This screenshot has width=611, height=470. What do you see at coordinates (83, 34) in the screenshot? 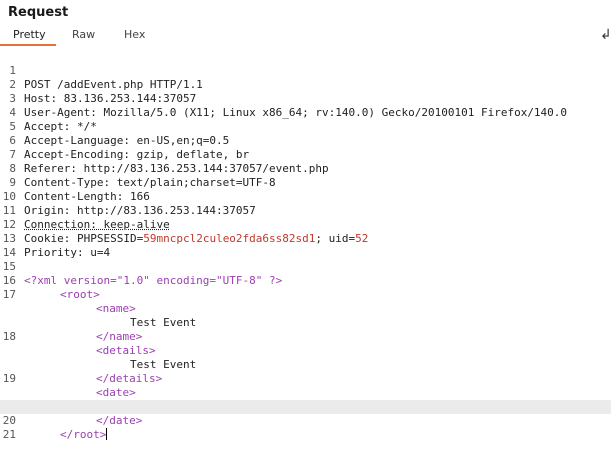
I see `tab-raw: Raw` at bounding box center [83, 34].